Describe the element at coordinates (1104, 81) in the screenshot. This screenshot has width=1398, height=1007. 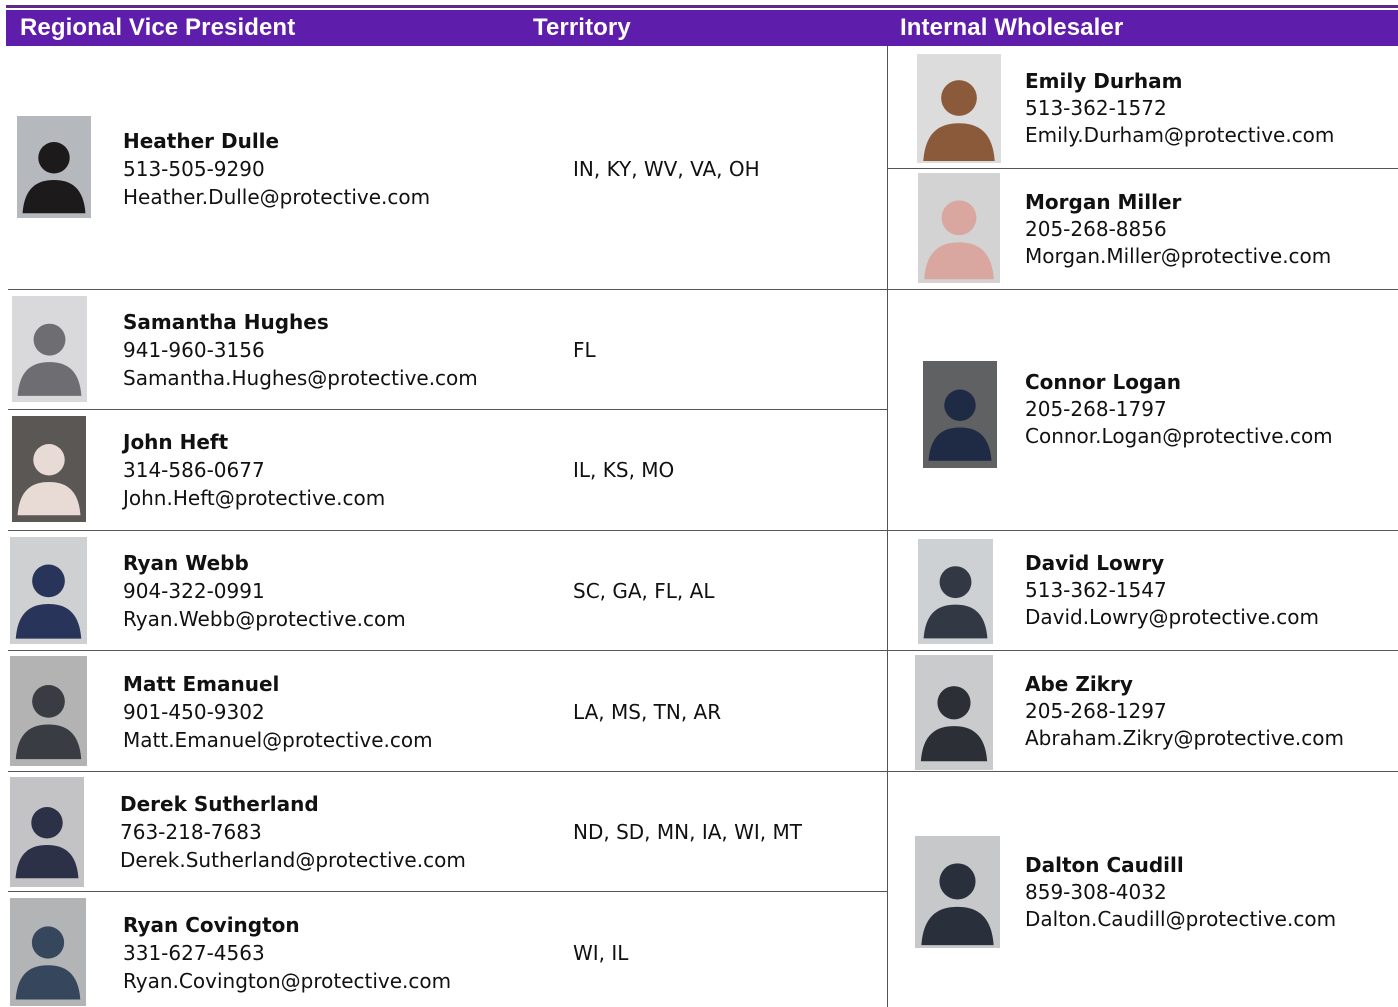
I see `iw-name: Emily Durham` at that location.